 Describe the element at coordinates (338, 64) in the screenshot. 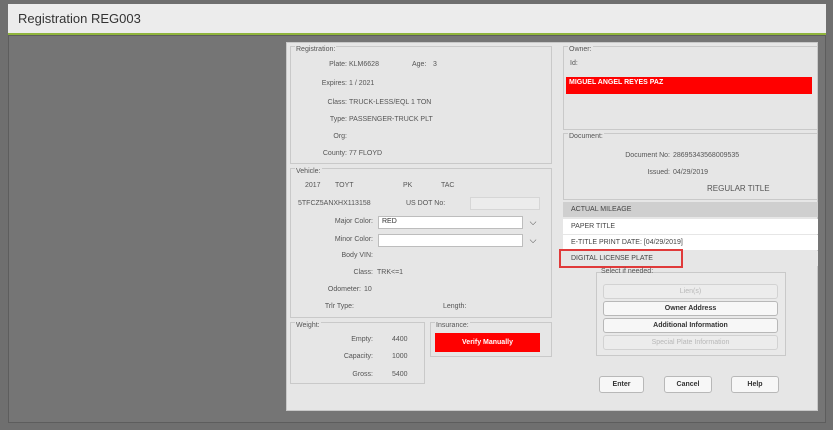

I see `plate-label: Plate:` at that location.